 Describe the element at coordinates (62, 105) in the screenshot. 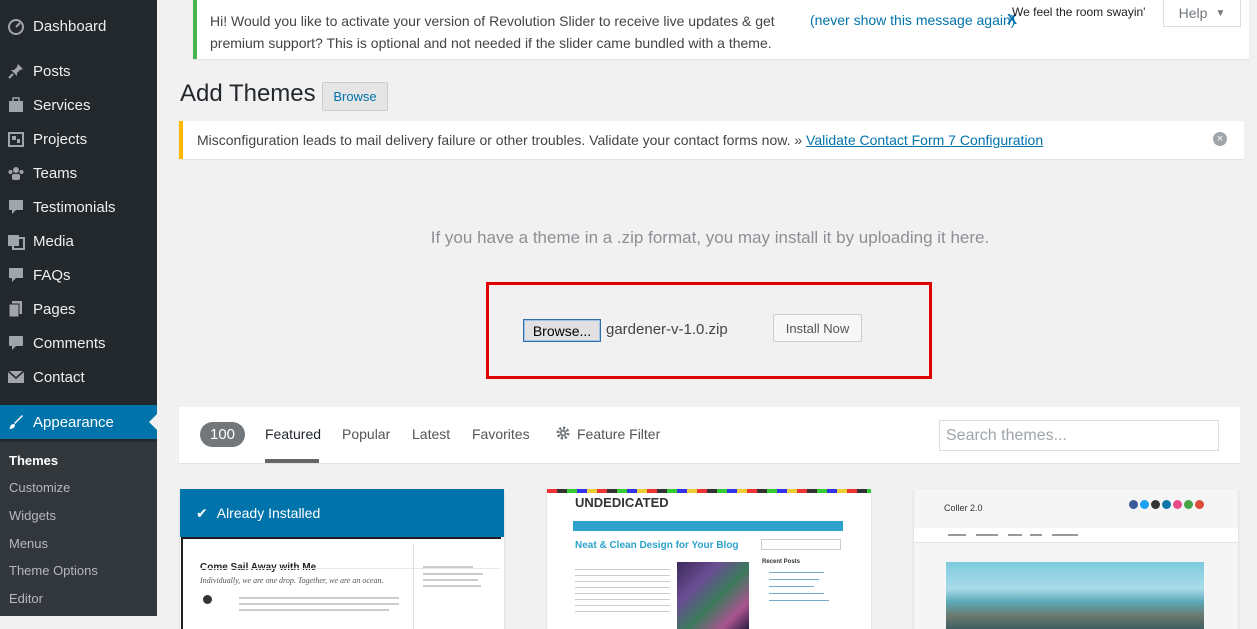

I see `menu-label: Services` at that location.